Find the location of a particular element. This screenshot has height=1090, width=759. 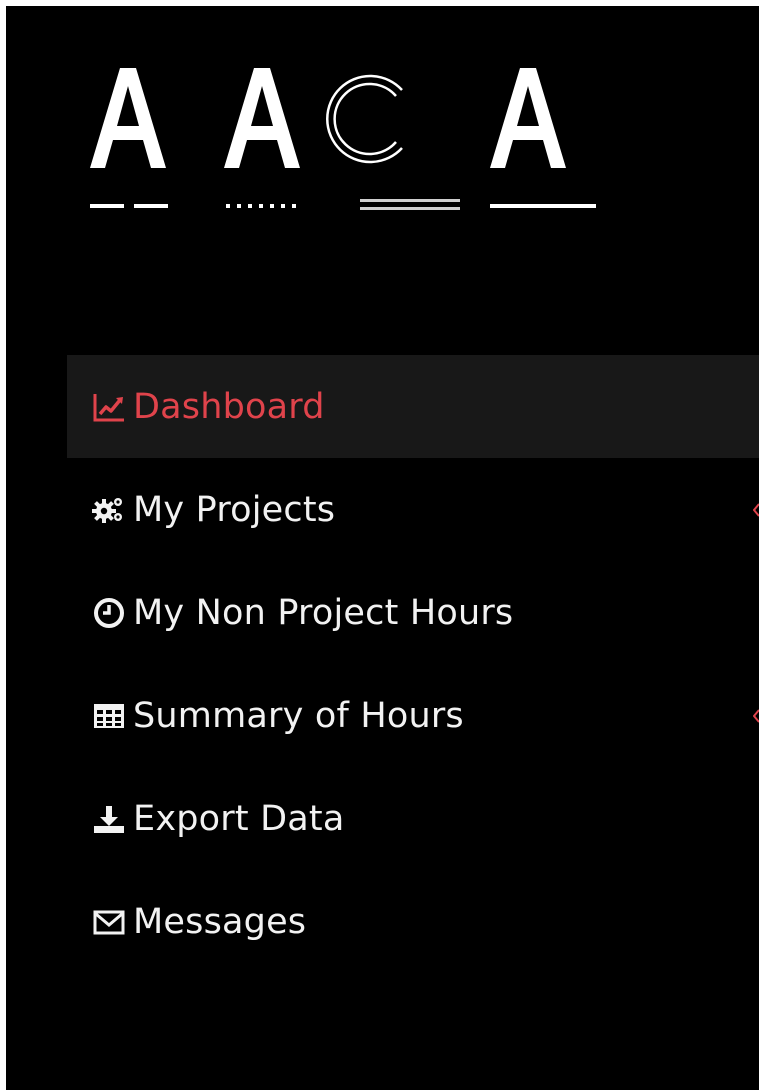

sidebar-item-label: Summary of Hours is located at coordinates (298, 715).